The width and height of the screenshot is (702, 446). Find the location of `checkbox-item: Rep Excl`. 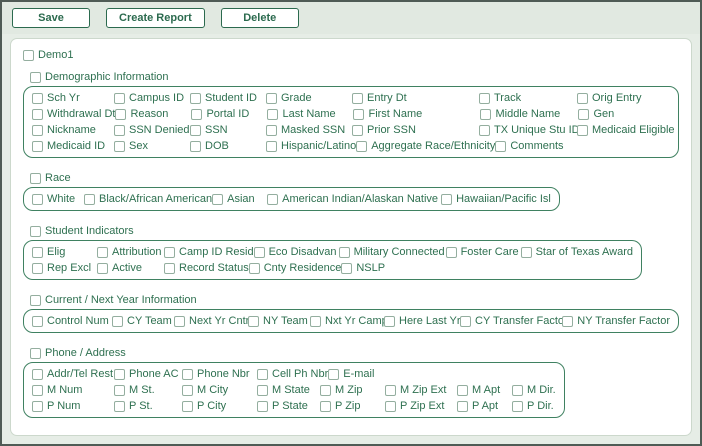

checkbox-item: Rep Excl is located at coordinates (64, 268).